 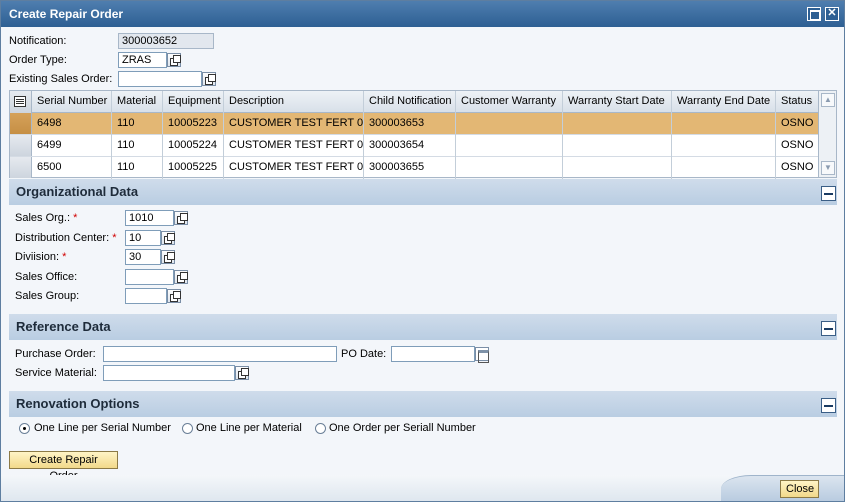 What do you see at coordinates (220, 354) in the screenshot?
I see `purchase-order-field` at bounding box center [220, 354].